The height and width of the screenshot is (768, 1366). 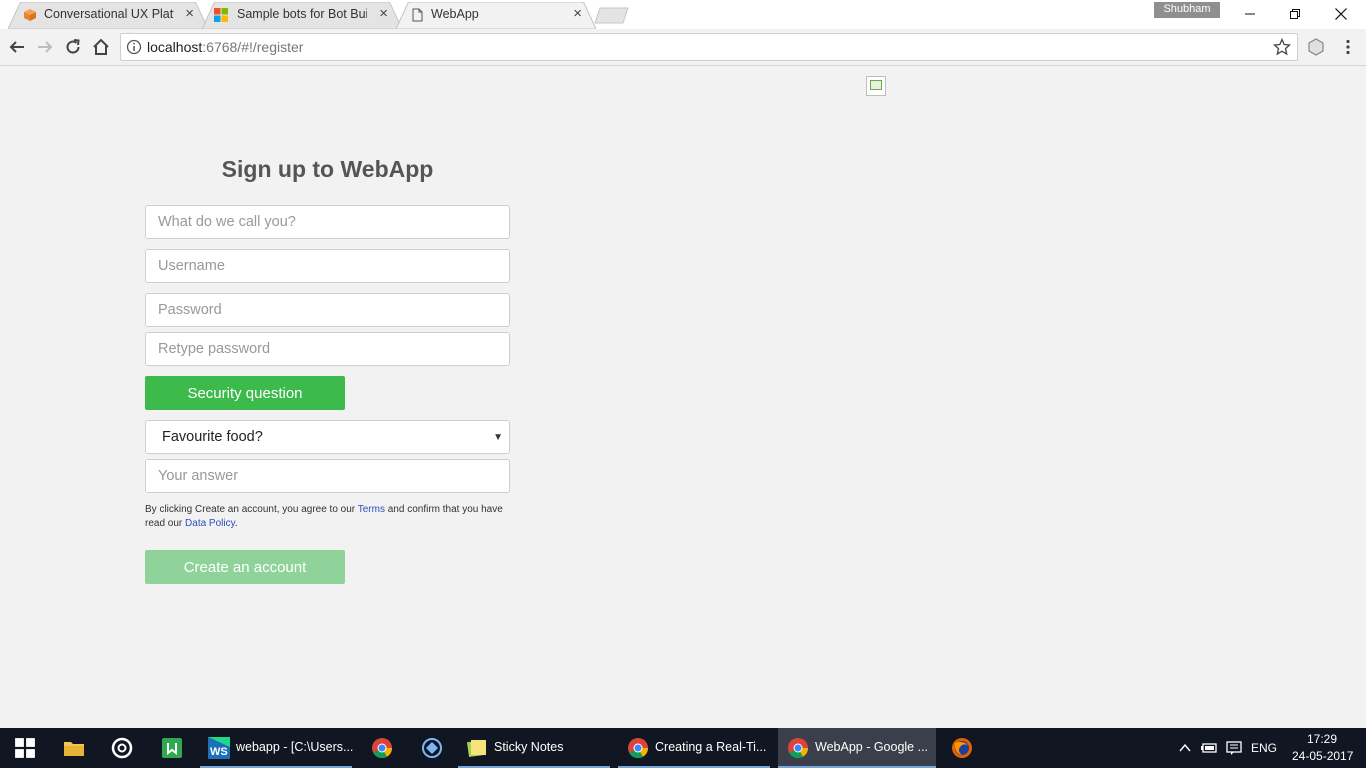 I want to click on browser-toolbar: localhost:6768/#!/register, so click(x=683, y=47).